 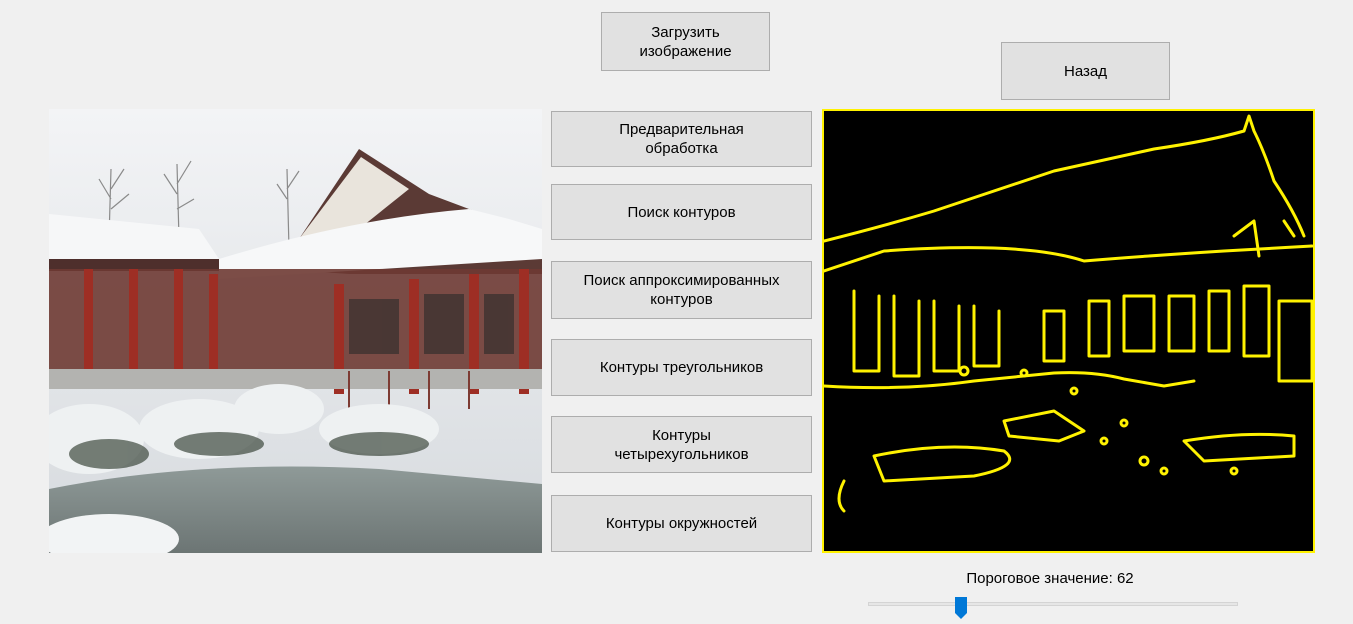 I want to click on preprocessing-button: Предварительная обработка, so click(x=681, y=139).